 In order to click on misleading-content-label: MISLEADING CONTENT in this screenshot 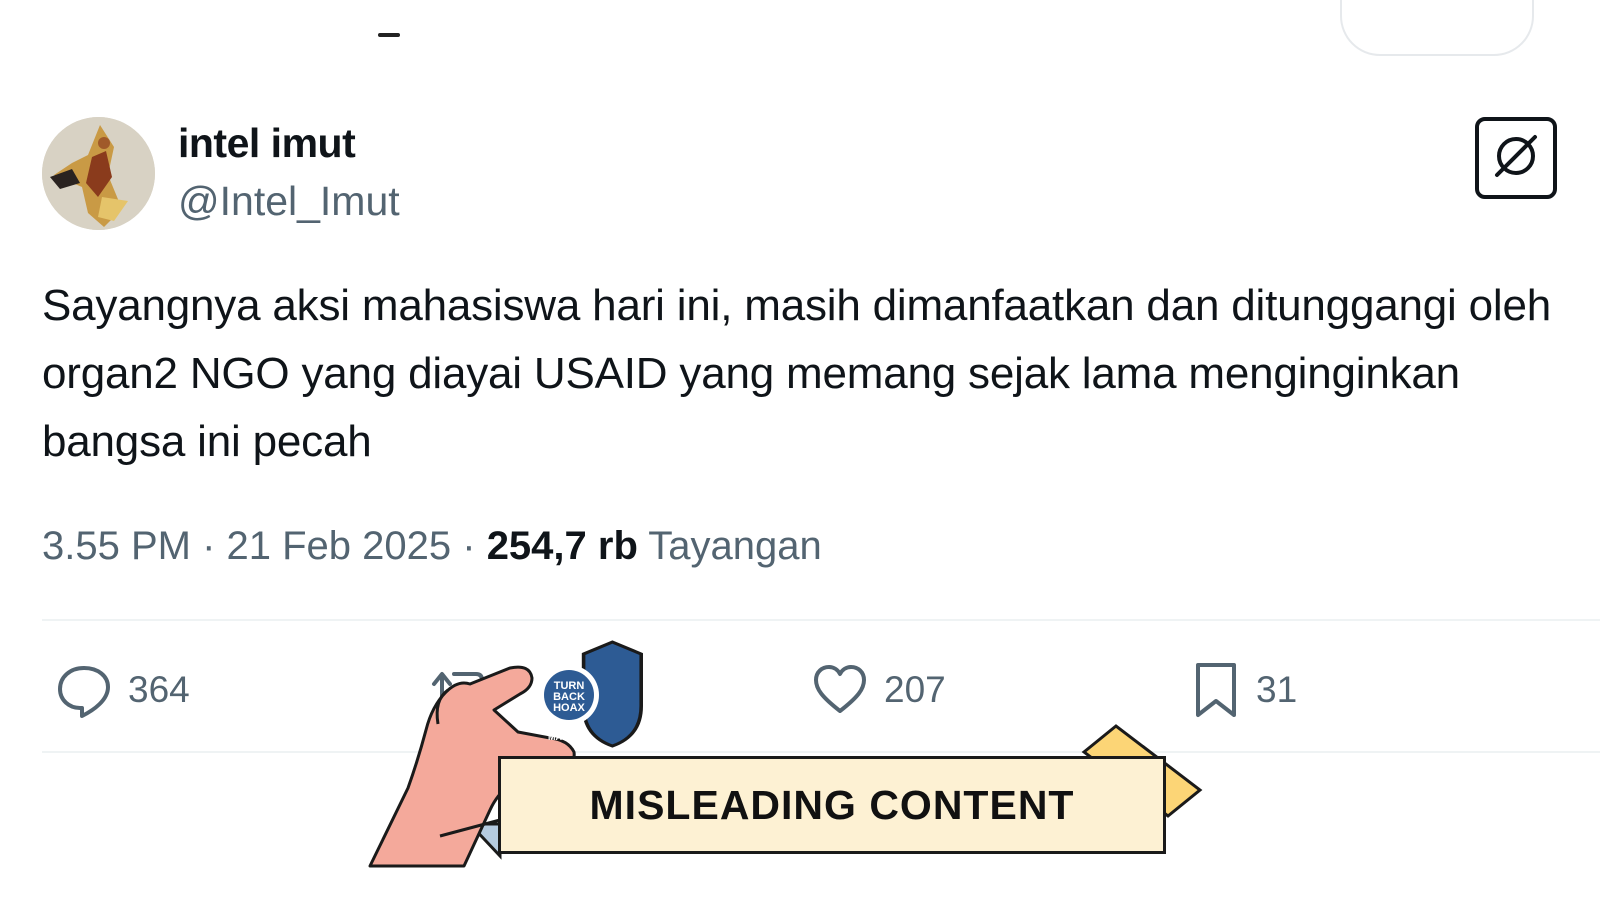, I will do `click(832, 805)`.